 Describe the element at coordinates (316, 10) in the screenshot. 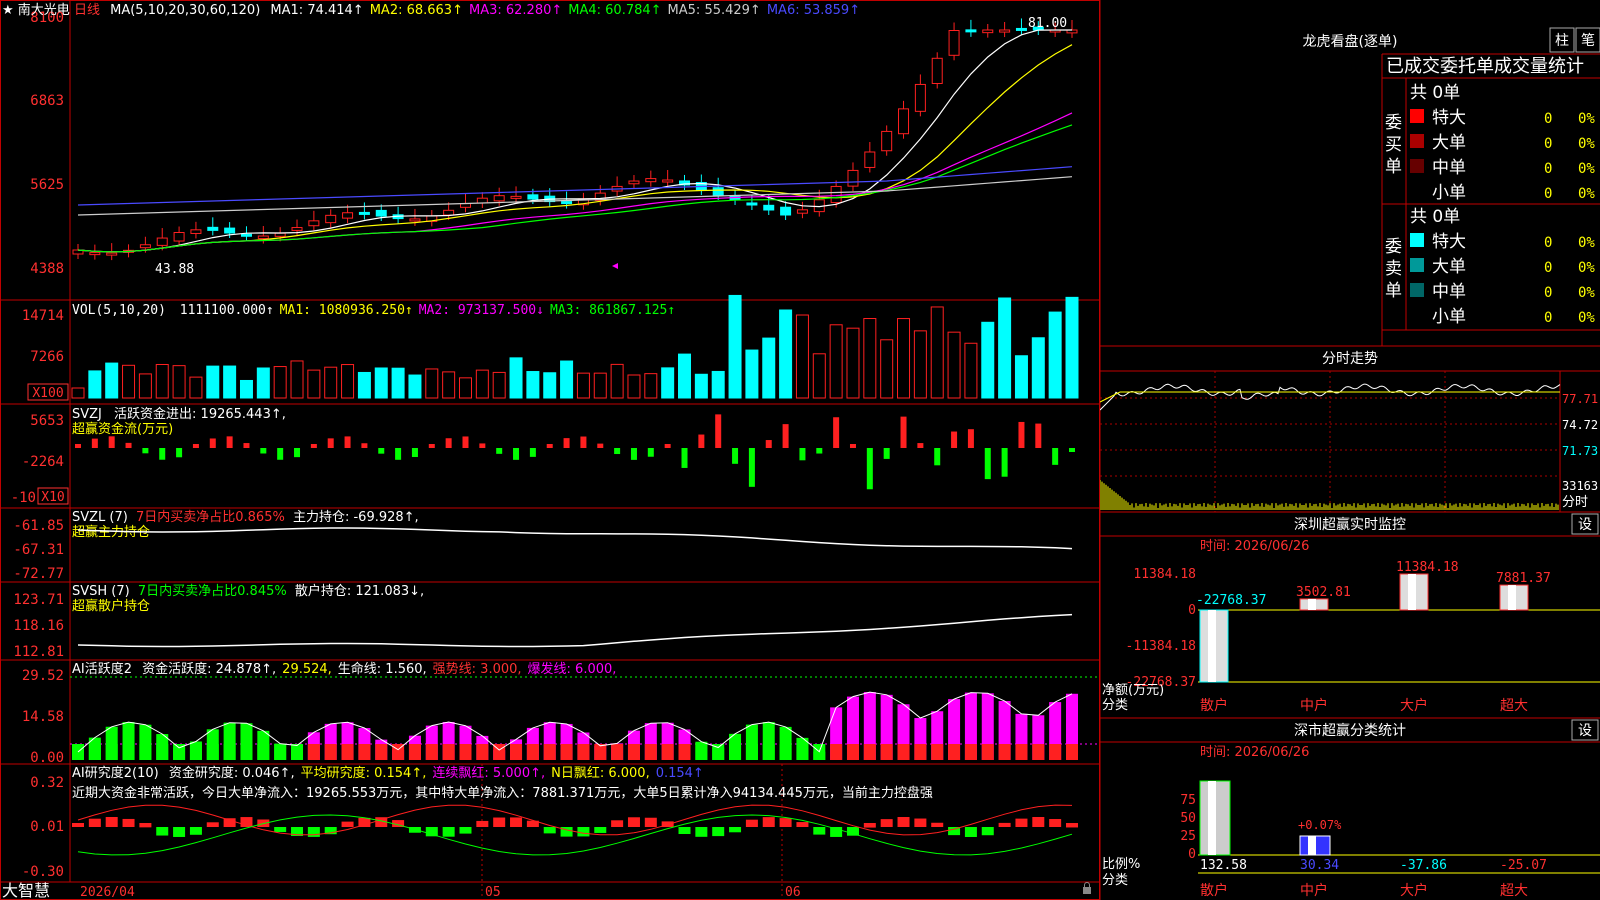

I see `ma-items-0: MA1: 74.414↑` at that location.